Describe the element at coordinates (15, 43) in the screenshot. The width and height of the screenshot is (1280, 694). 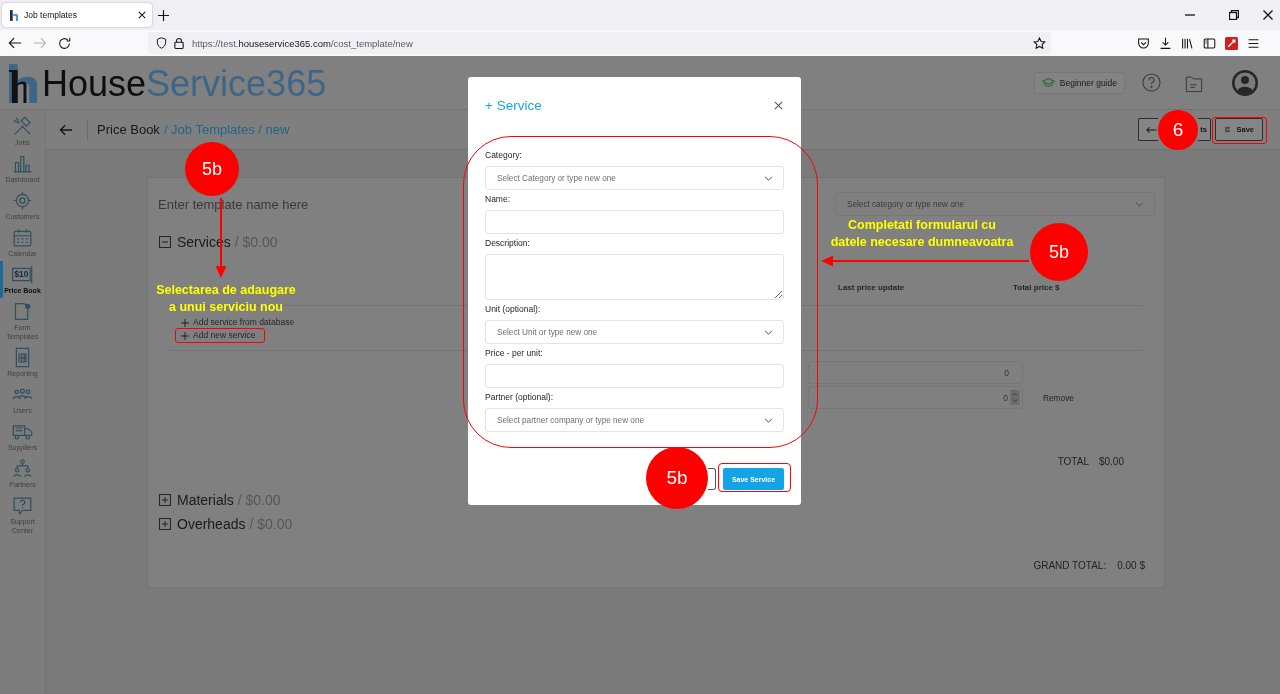
I see `back-arrow-icon` at that location.